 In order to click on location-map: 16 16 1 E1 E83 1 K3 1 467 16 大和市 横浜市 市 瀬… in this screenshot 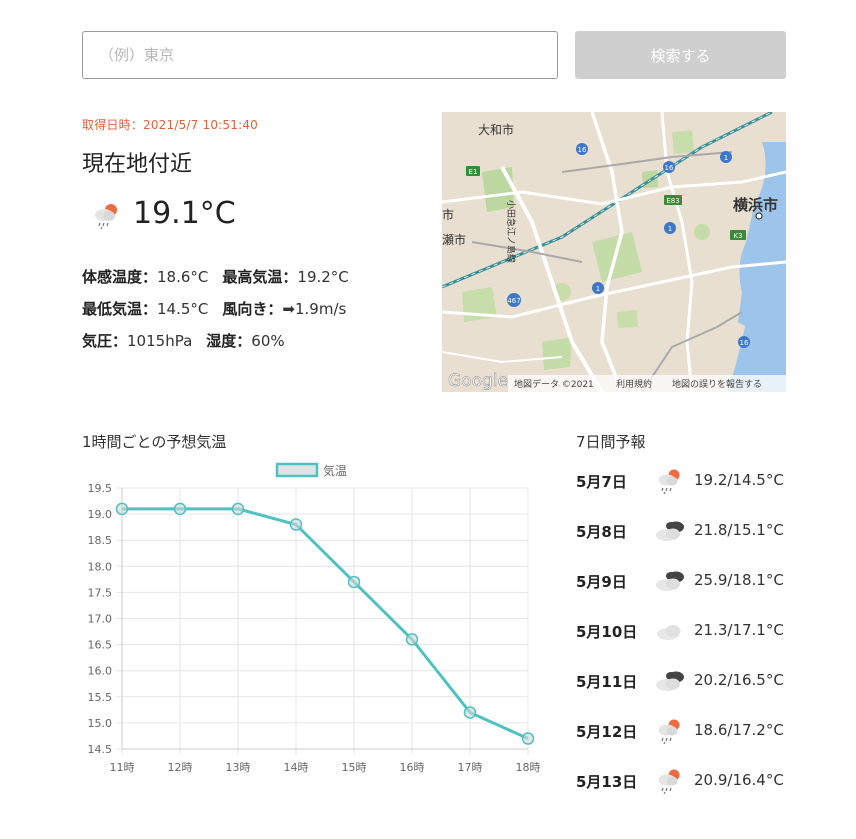, I will do `click(614, 252)`.